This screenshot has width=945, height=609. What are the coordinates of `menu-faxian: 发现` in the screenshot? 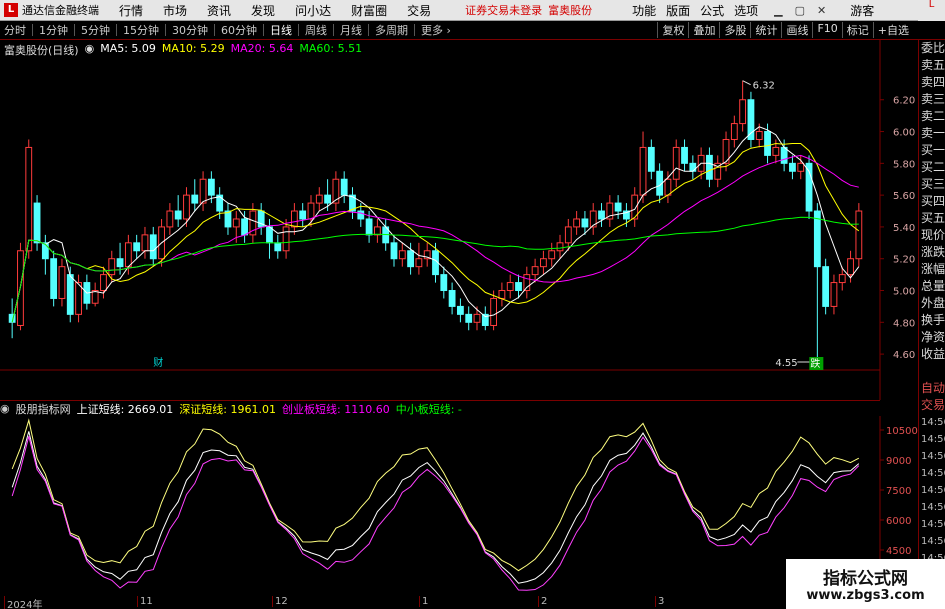 It's located at (263, 10).